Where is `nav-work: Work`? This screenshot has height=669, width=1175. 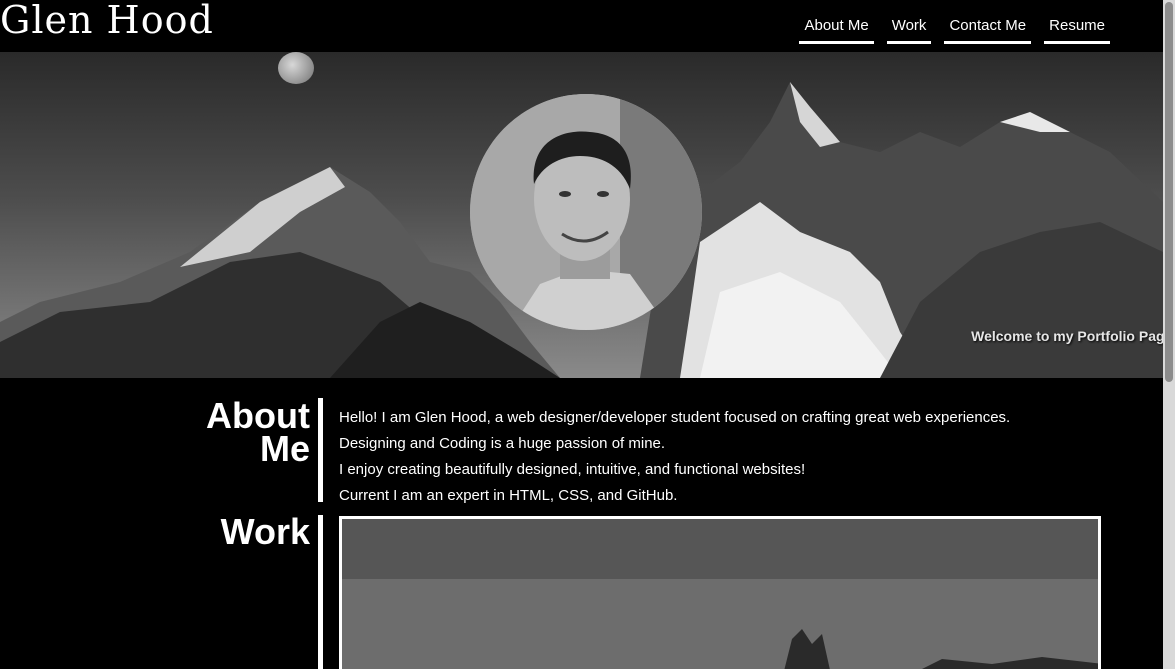
nav-work: Work is located at coordinates (909, 30).